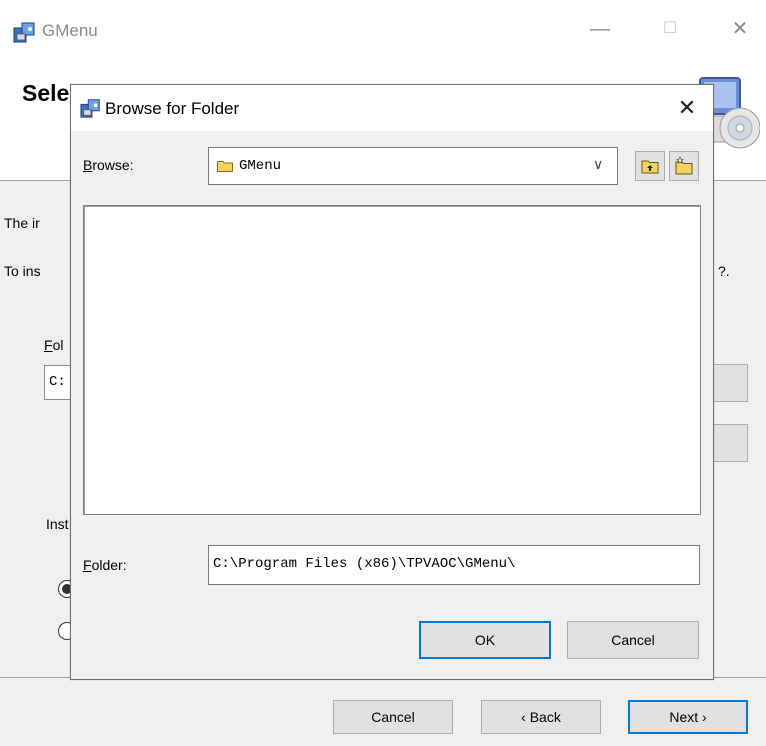 The height and width of the screenshot is (746, 766). I want to click on folder-label: Fol, so click(54, 345).